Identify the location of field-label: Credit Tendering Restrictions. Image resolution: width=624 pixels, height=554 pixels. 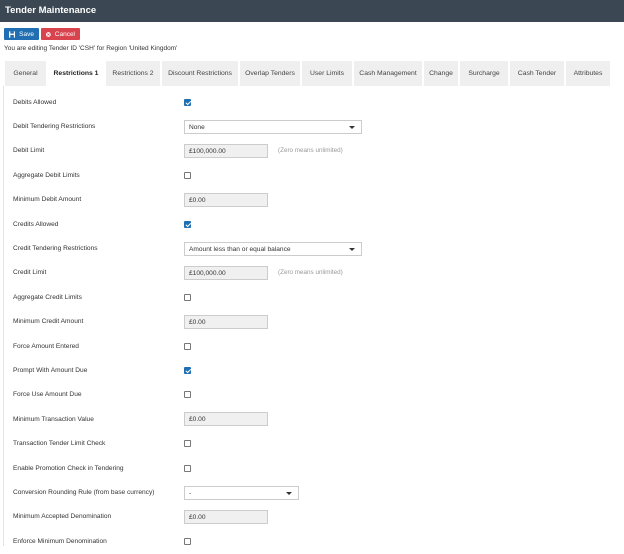
(55, 249).